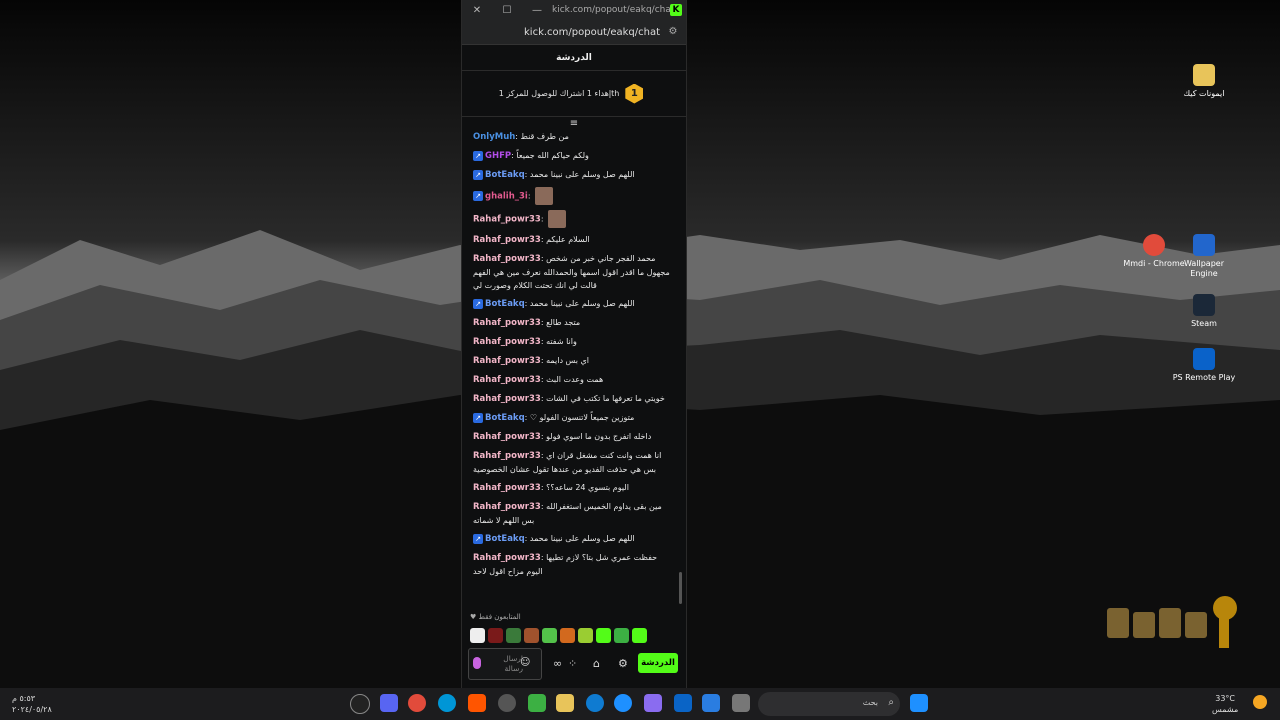 The image size is (1280, 720). Describe the element at coordinates (570, 240) in the screenshot. I see `chat-message: Rahaf_powr33: السلام عليكم` at that location.